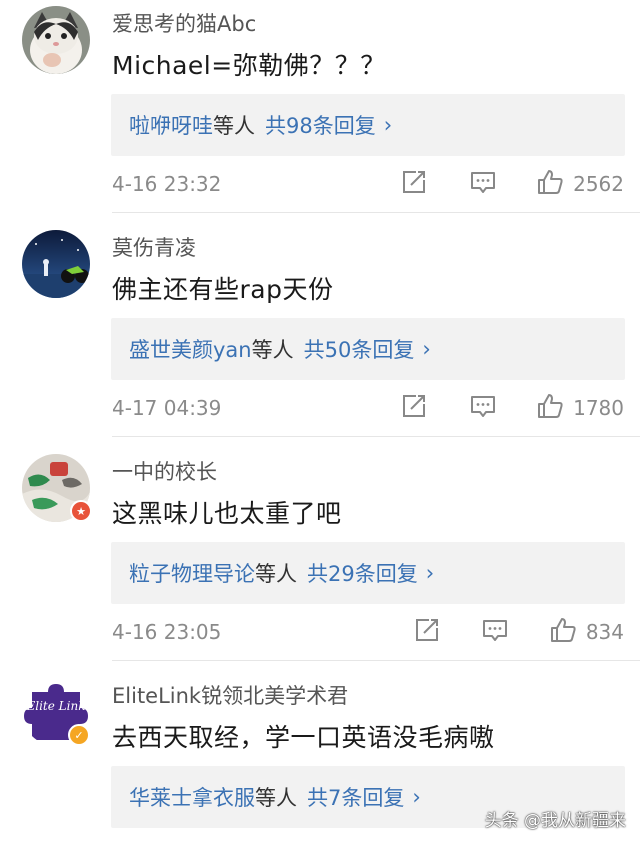  What do you see at coordinates (167, 632) in the screenshot?
I see `comment-timestamp: 4-16 23:05` at bounding box center [167, 632].